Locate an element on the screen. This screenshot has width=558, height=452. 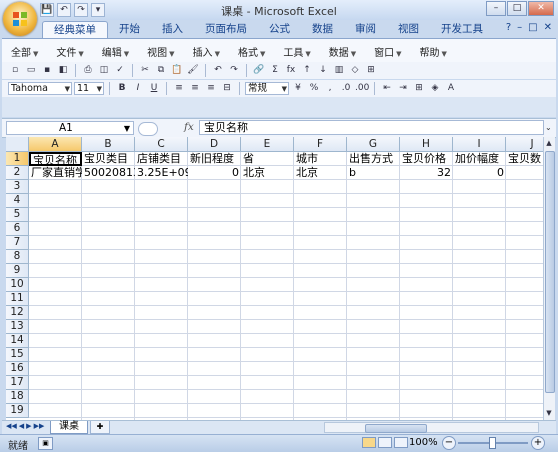
align-center-icon: ≡ is located at coordinates (195, 88).